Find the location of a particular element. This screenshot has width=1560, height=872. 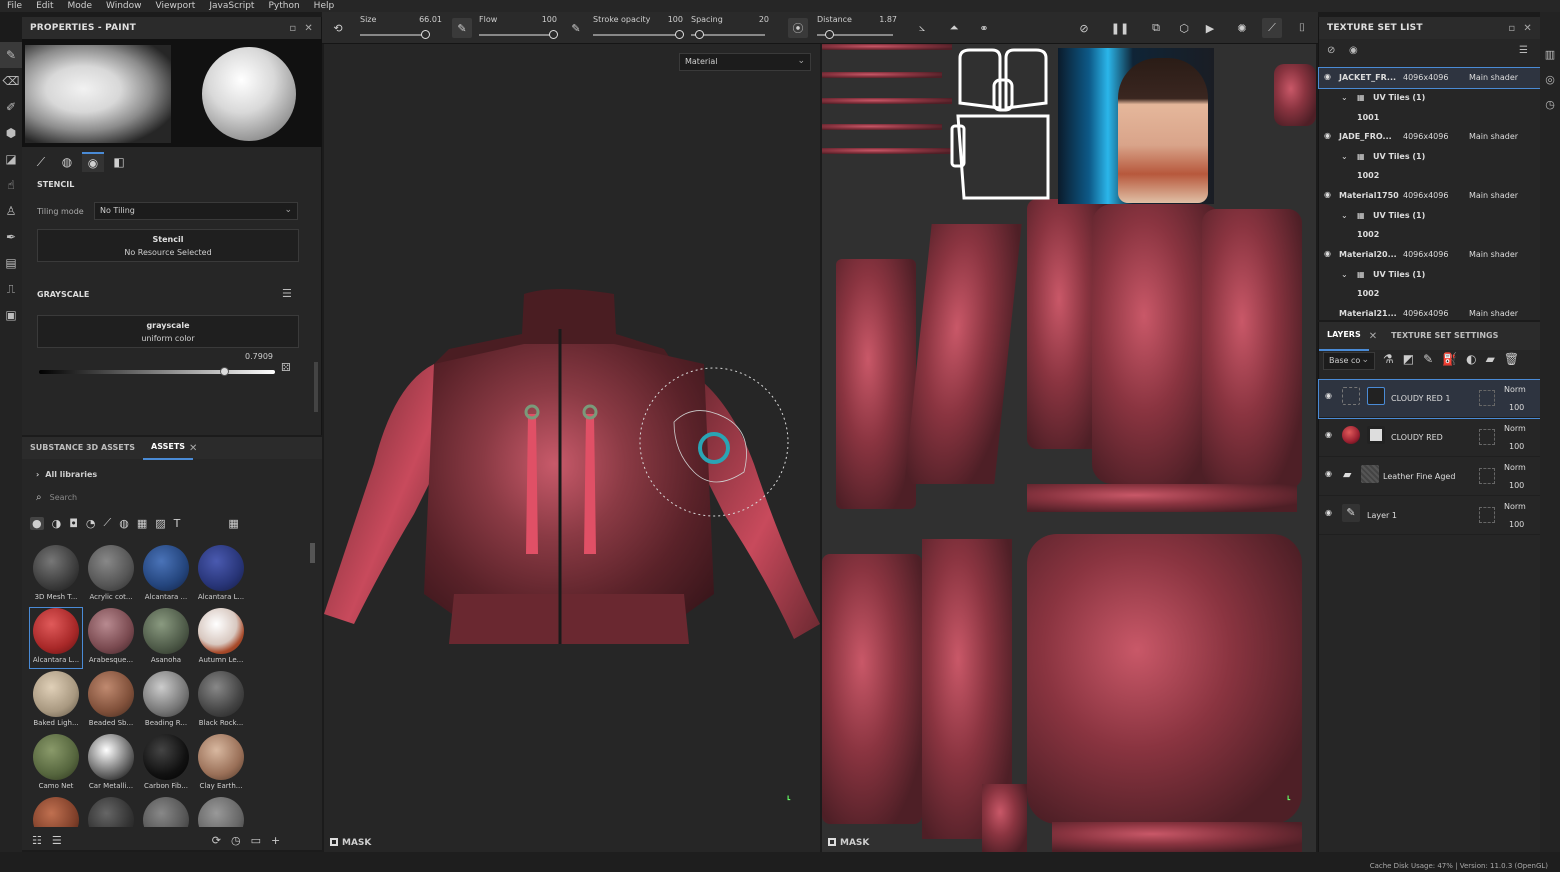

menu-viewport: Viewport is located at coordinates (176, 6).